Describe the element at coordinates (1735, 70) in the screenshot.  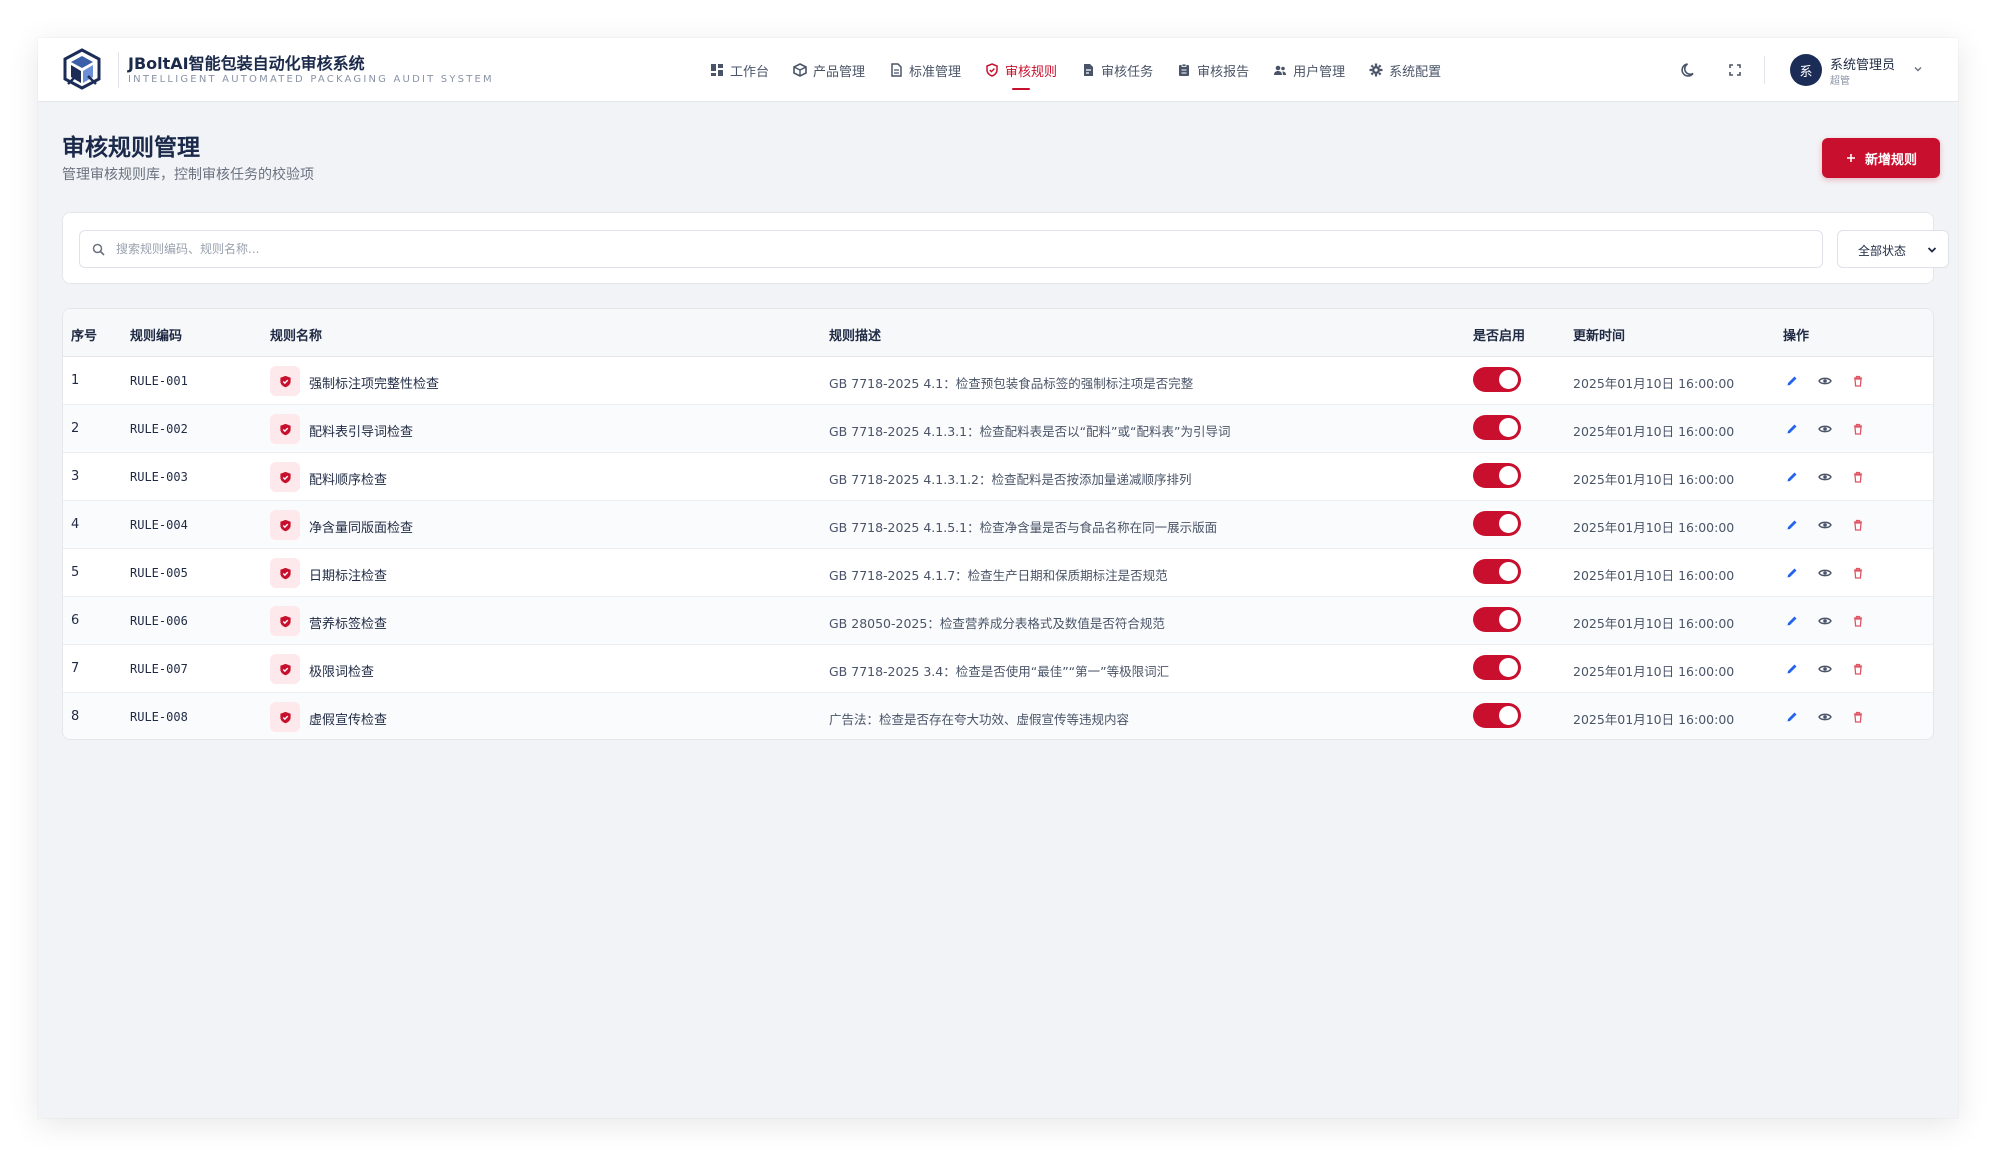
I see `fullscreen-icon` at that location.